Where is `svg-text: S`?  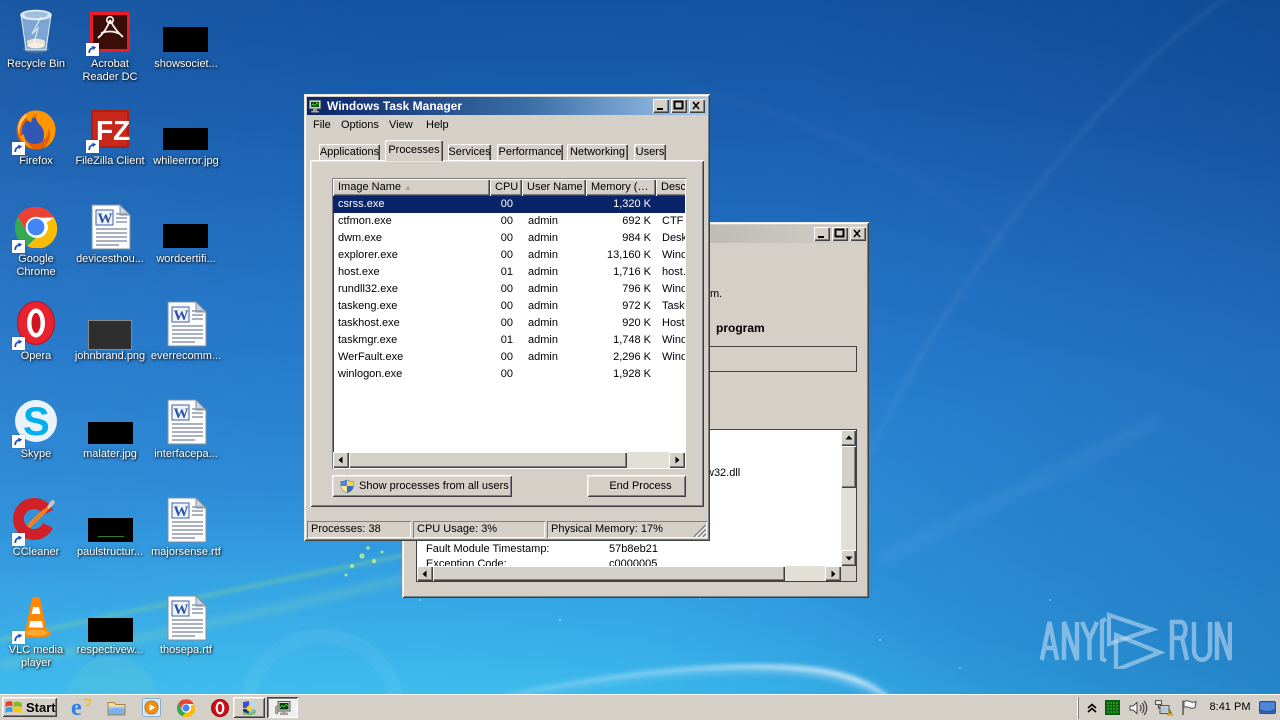 svg-text: S is located at coordinates (36, 422).